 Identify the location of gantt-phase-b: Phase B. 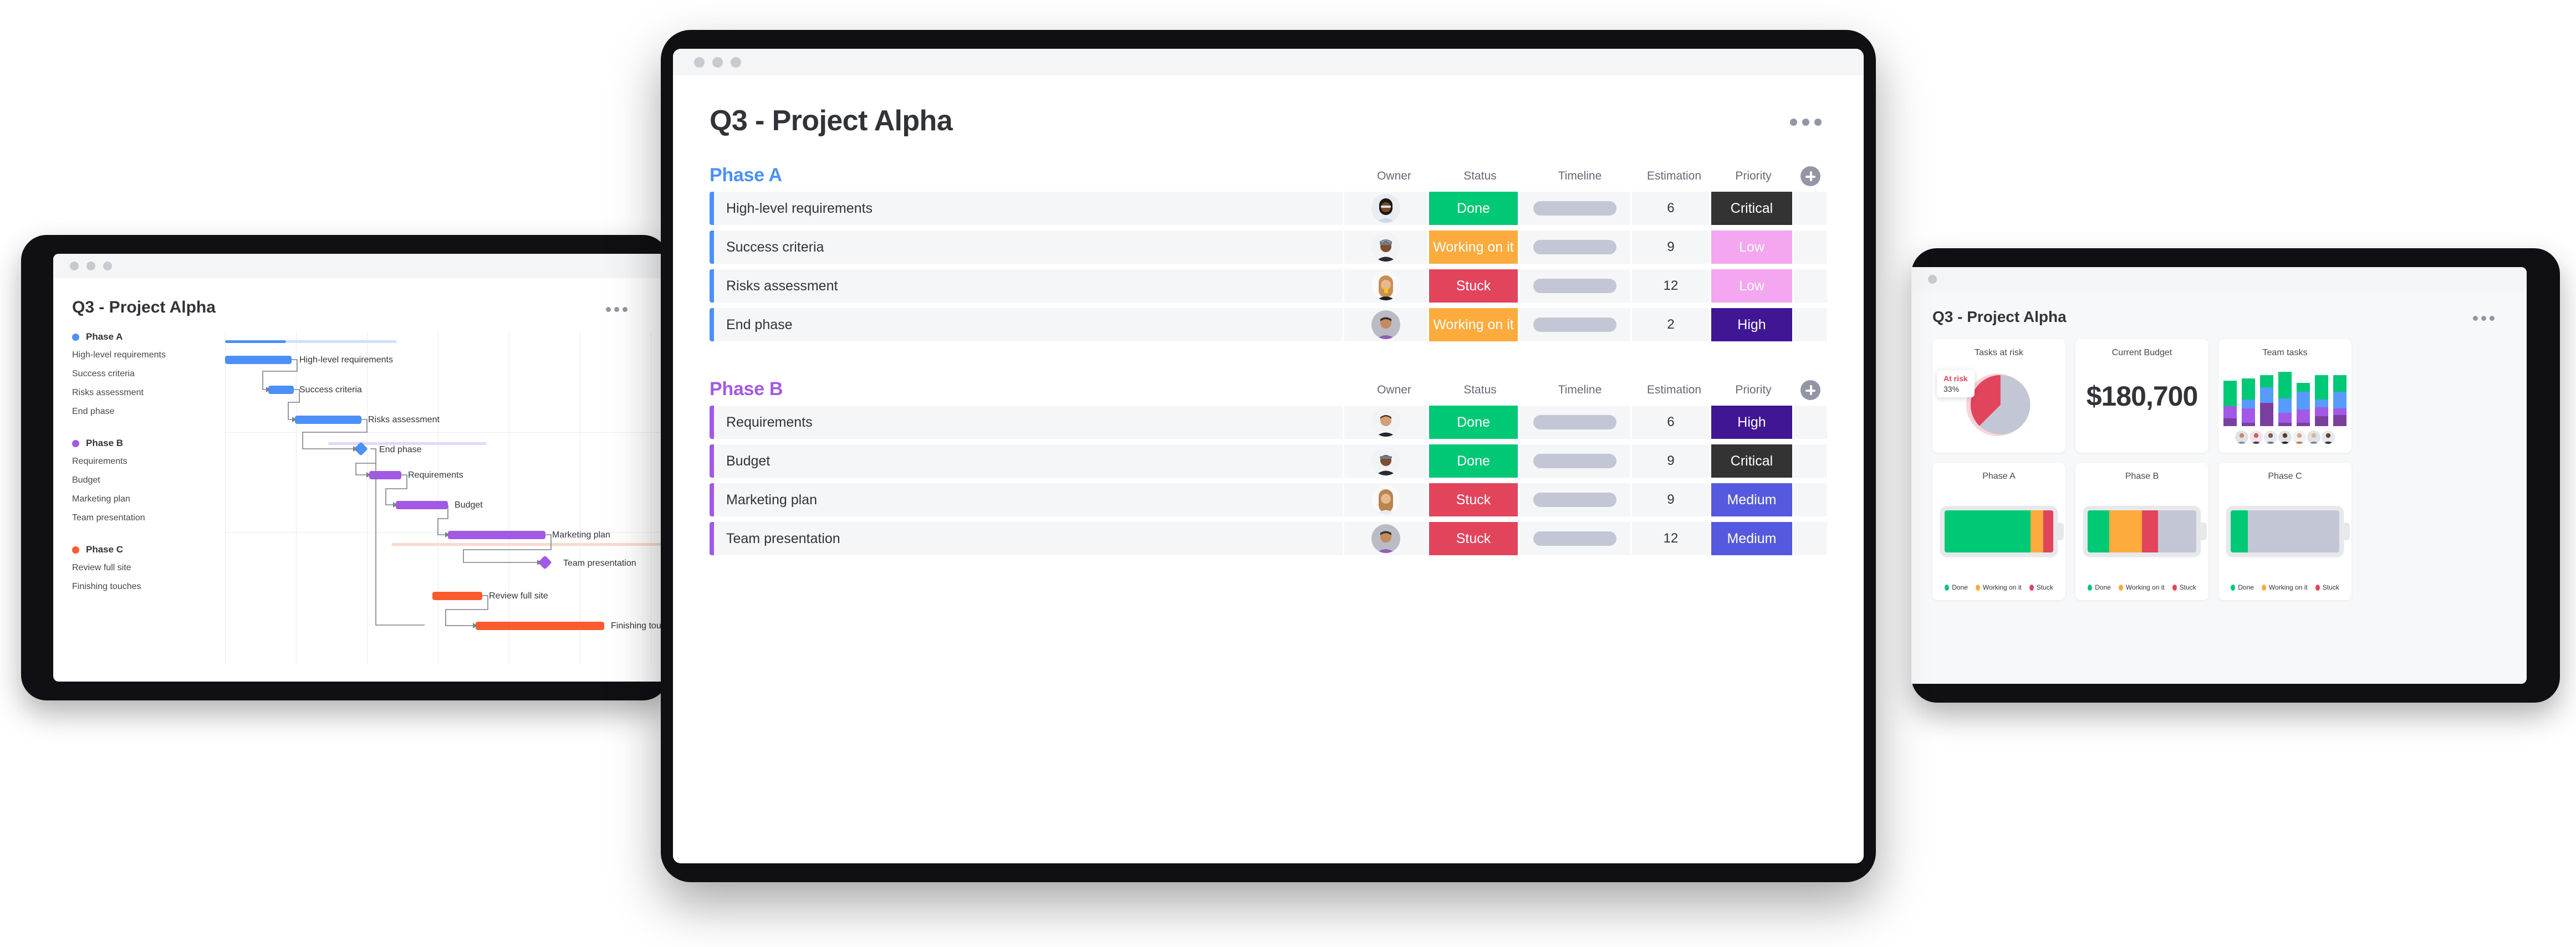
(148, 443).